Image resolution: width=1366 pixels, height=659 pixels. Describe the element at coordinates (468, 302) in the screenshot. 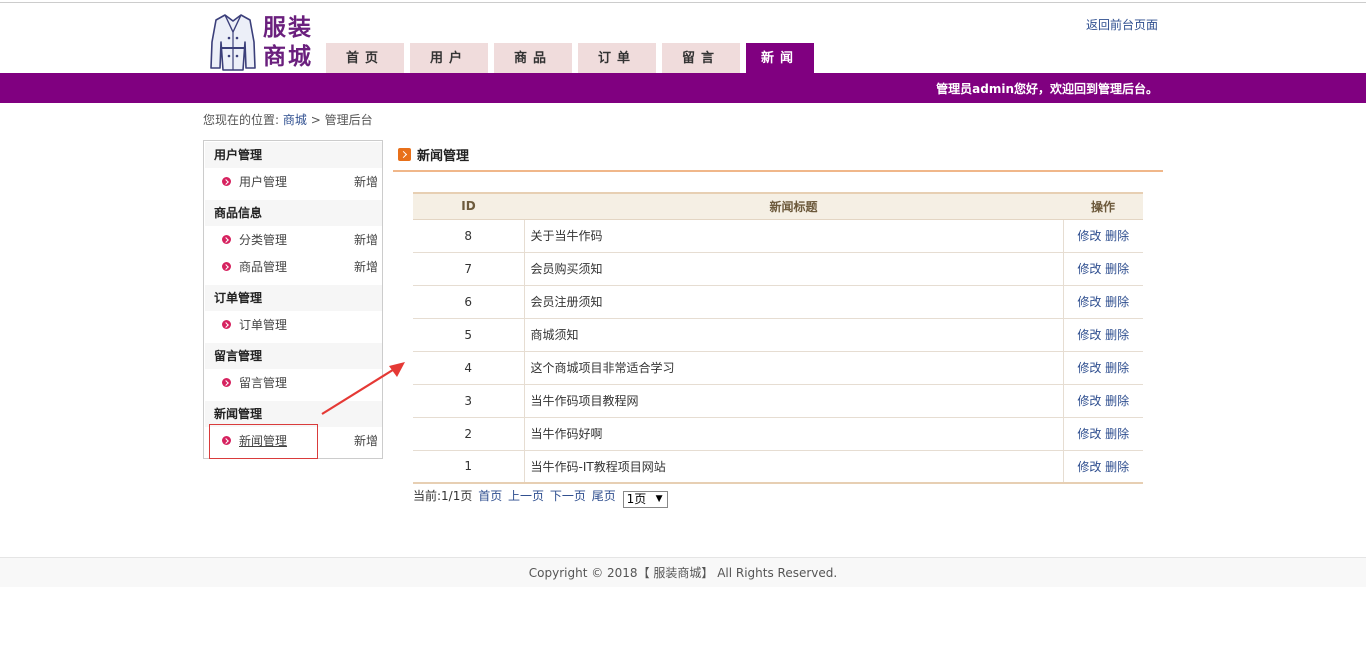

I see `row-id: 6` at that location.